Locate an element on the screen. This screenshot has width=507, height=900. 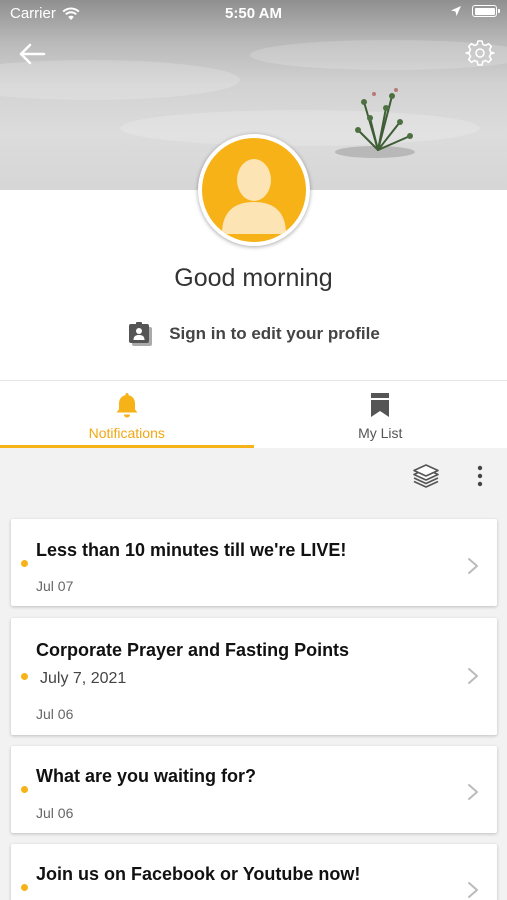
tab-bar: Notifications My List is located at coordinates (253, 414).